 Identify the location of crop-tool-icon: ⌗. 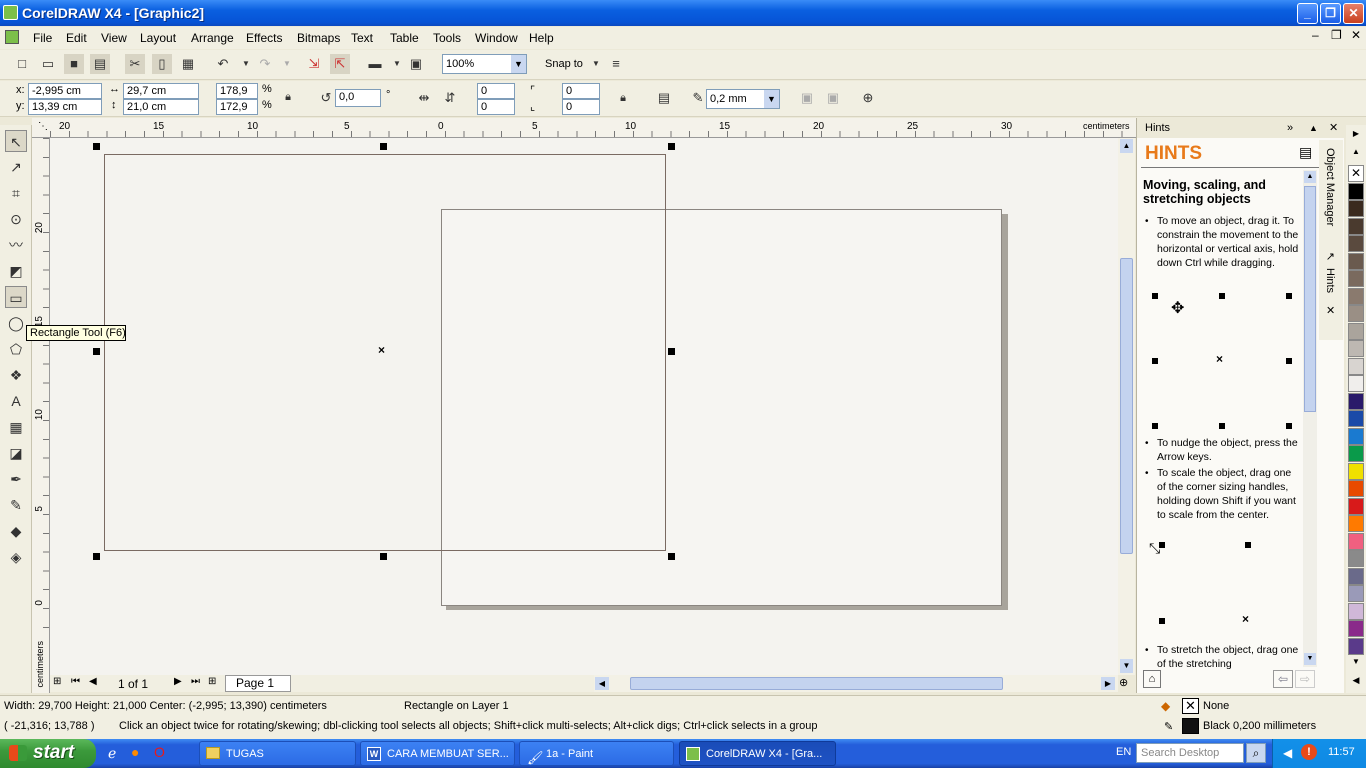
(16, 193).